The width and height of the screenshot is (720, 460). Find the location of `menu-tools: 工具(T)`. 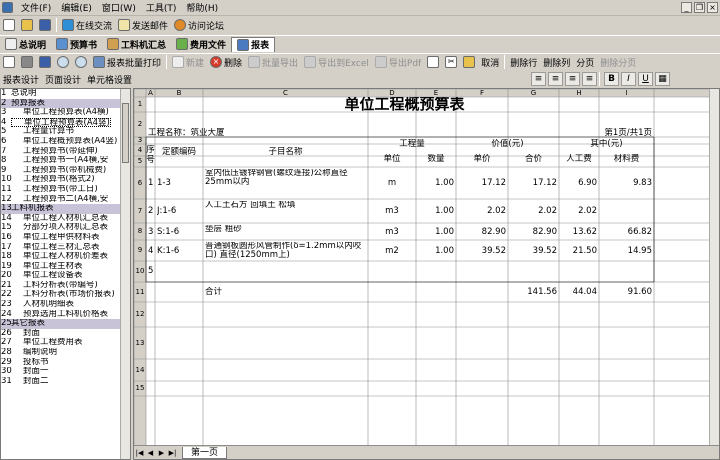

menu-tools: 工具(T) is located at coordinates (161, 7).